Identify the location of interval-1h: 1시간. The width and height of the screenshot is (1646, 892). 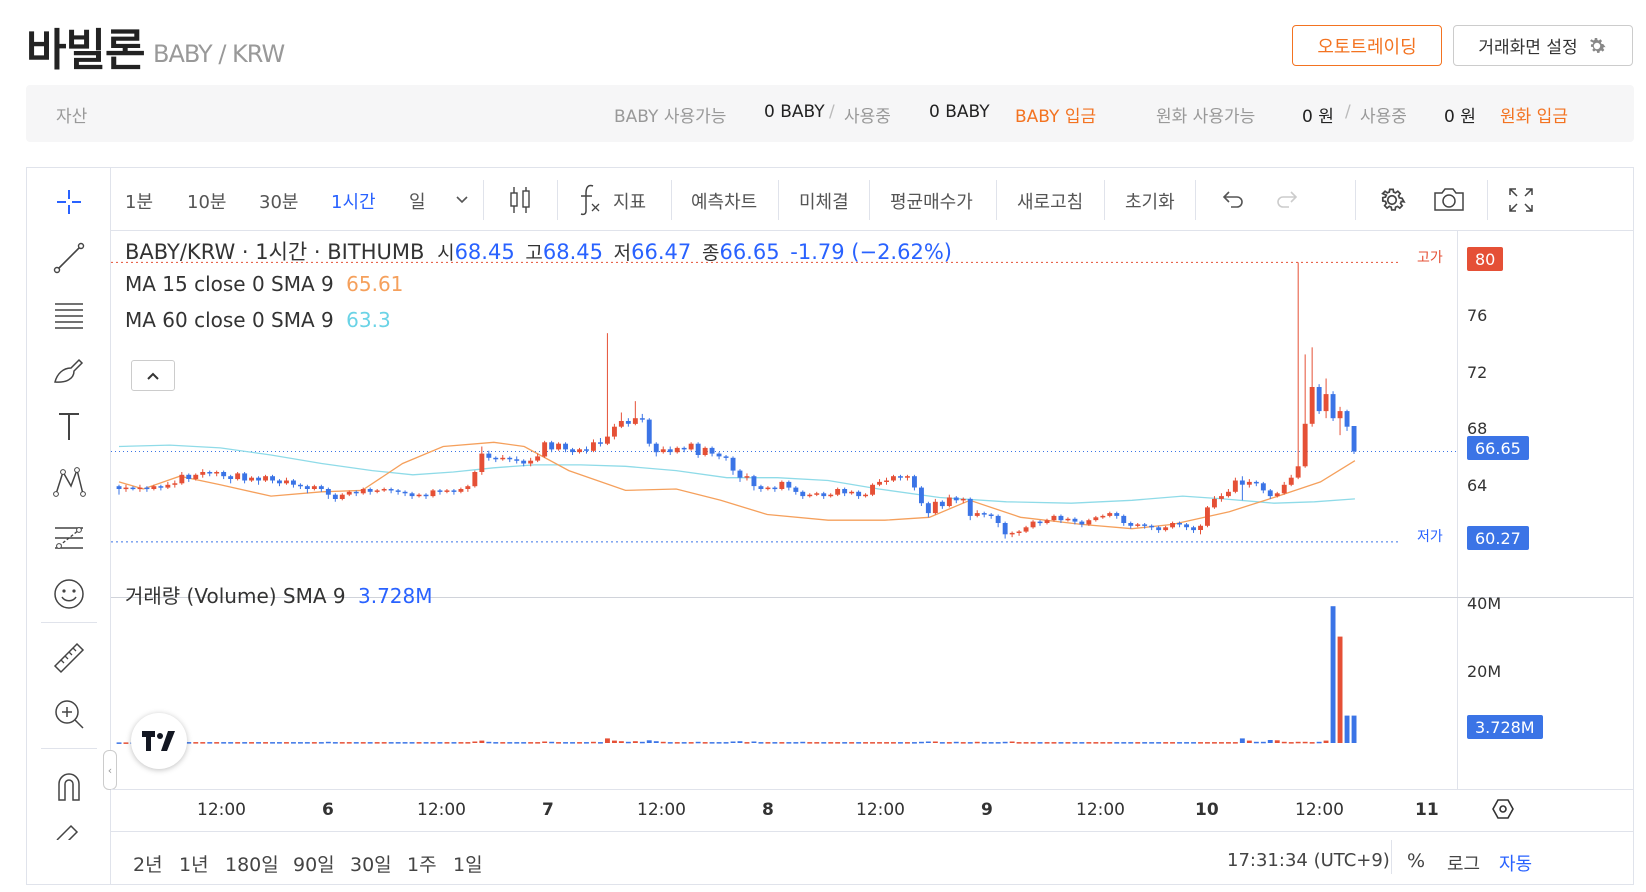
(353, 201).